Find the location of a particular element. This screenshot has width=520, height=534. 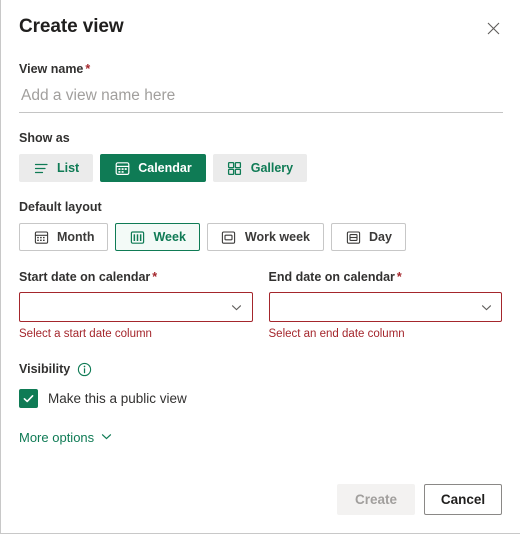

show-as-option-gallery: Gallery is located at coordinates (260, 168).